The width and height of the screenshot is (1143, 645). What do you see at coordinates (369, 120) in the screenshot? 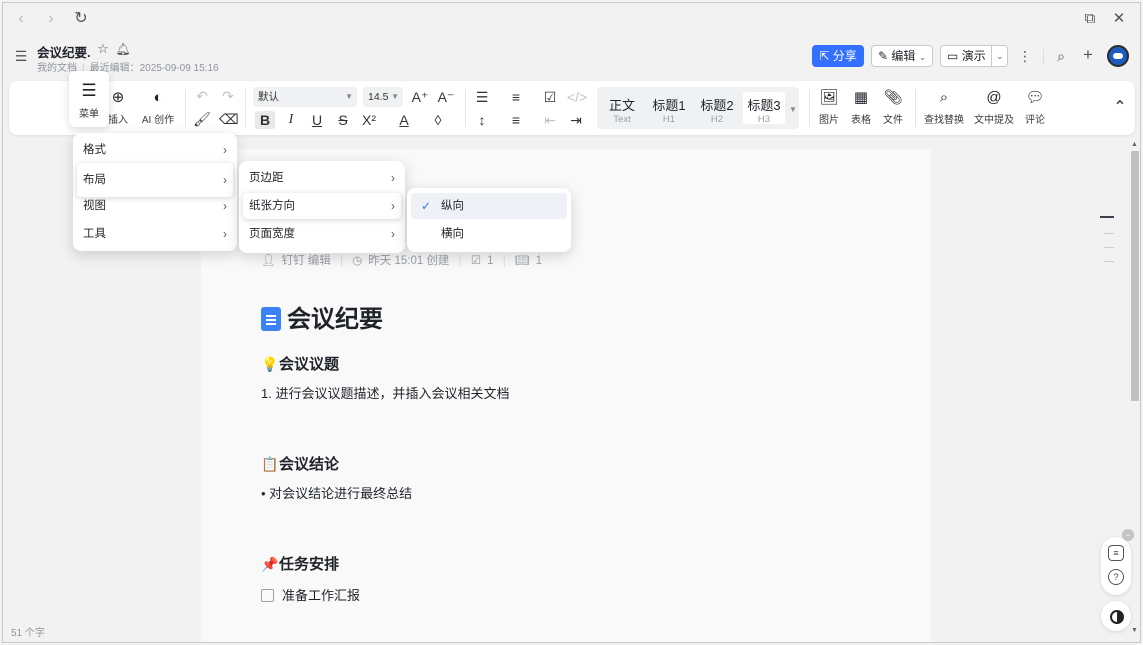
I see `superscript-icon: X²` at bounding box center [369, 120].